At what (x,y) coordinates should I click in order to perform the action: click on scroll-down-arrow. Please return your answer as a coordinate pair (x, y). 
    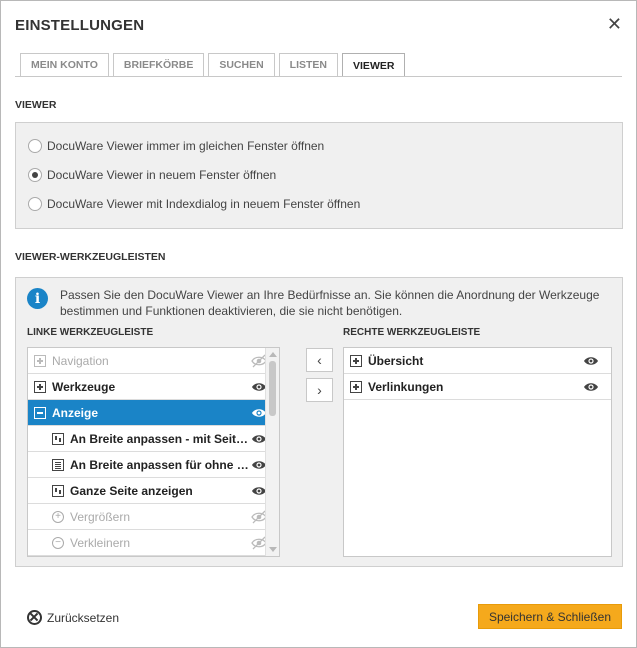
    Looking at the image, I should click on (273, 549).